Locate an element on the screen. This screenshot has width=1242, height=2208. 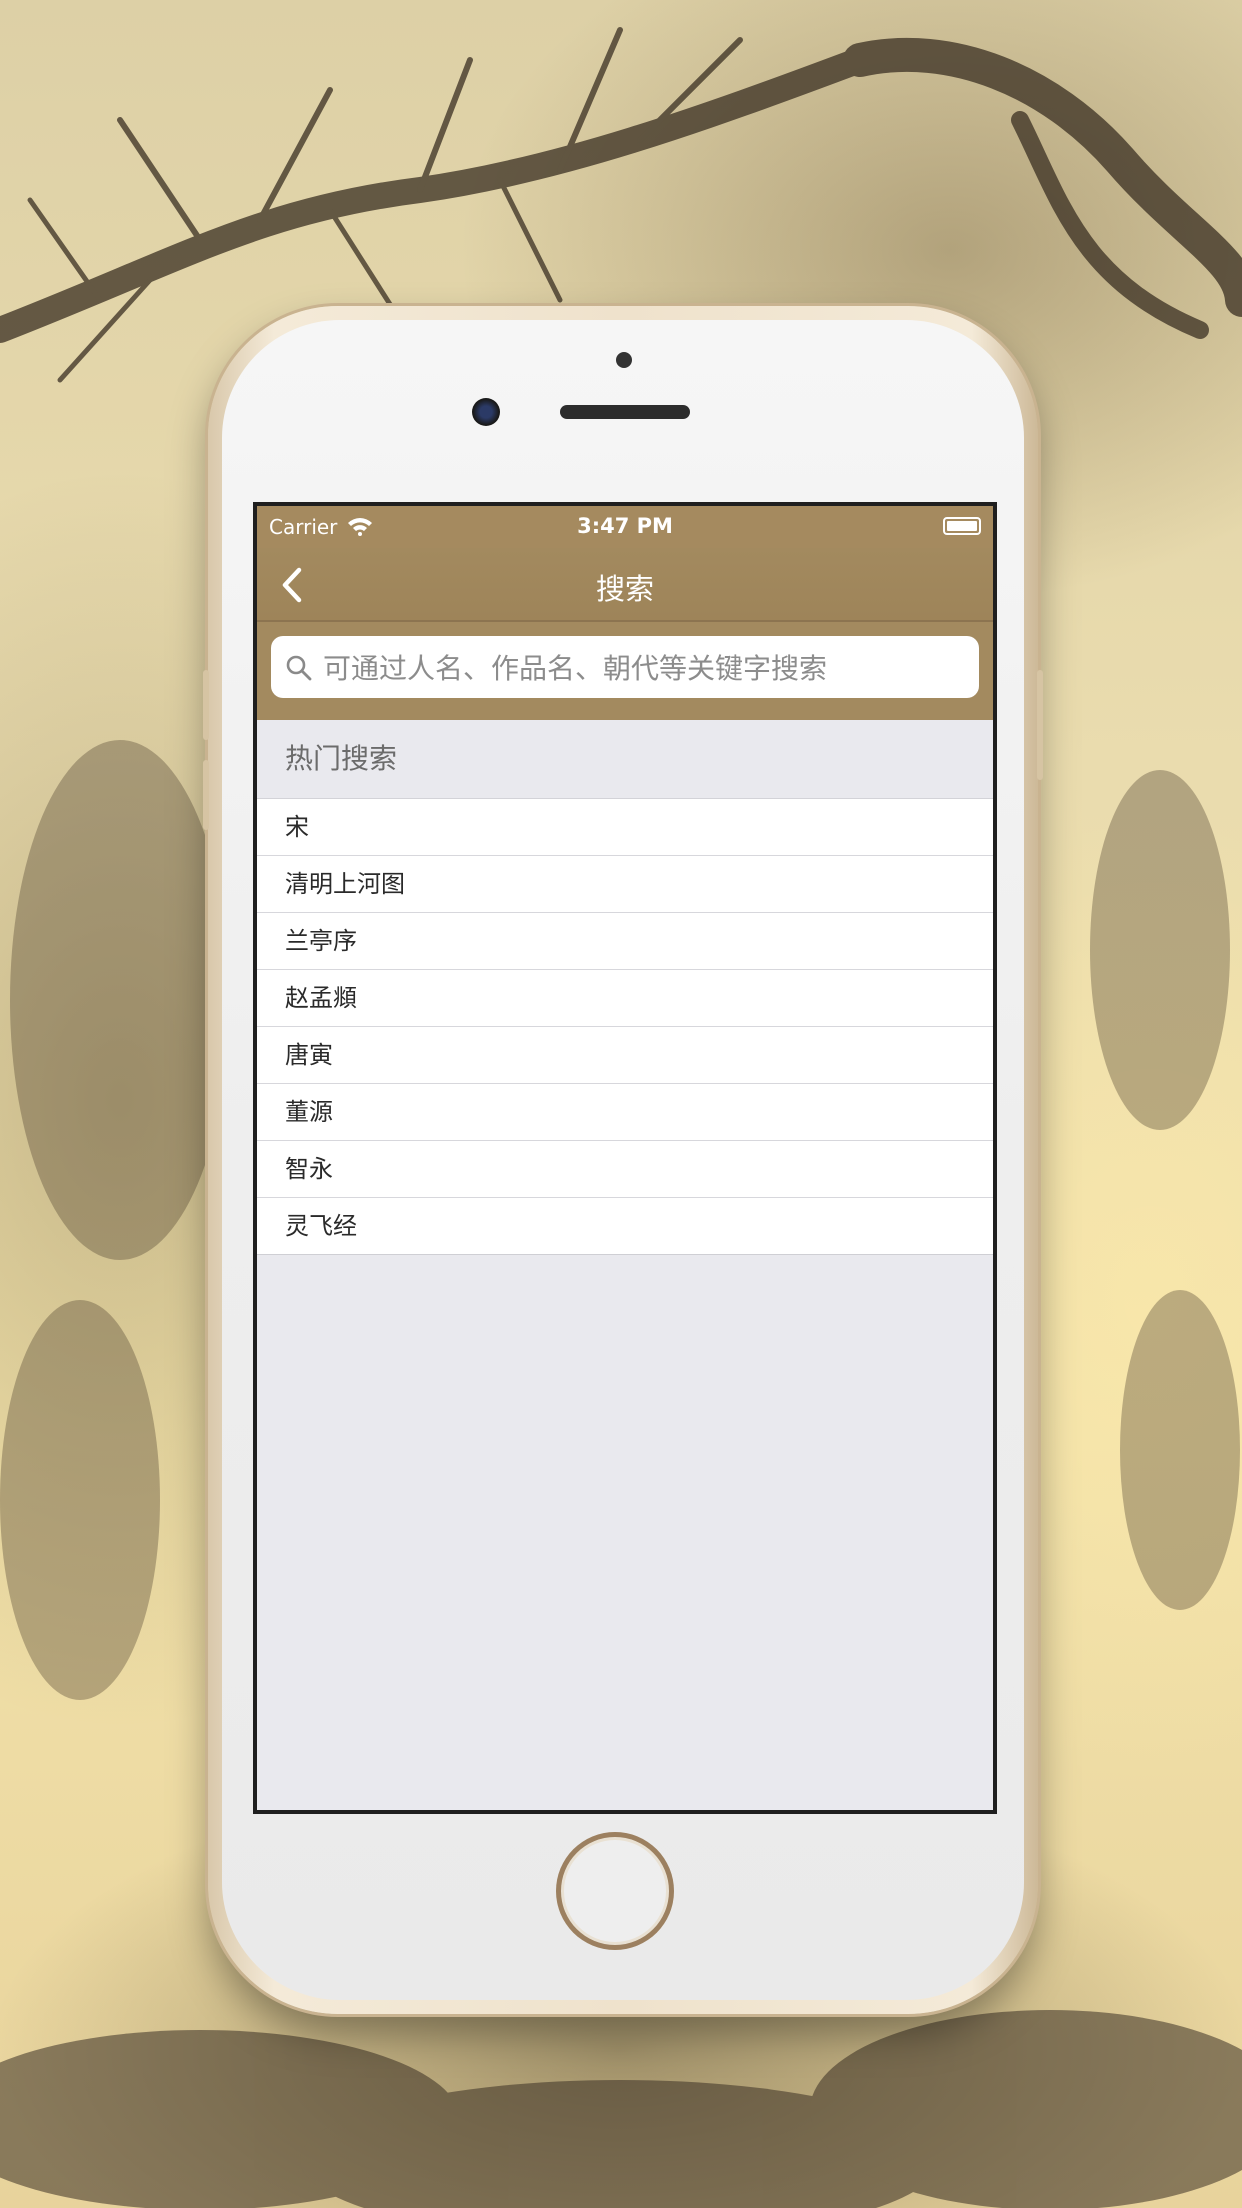
hot-search-item: 董源 is located at coordinates (625, 1112).